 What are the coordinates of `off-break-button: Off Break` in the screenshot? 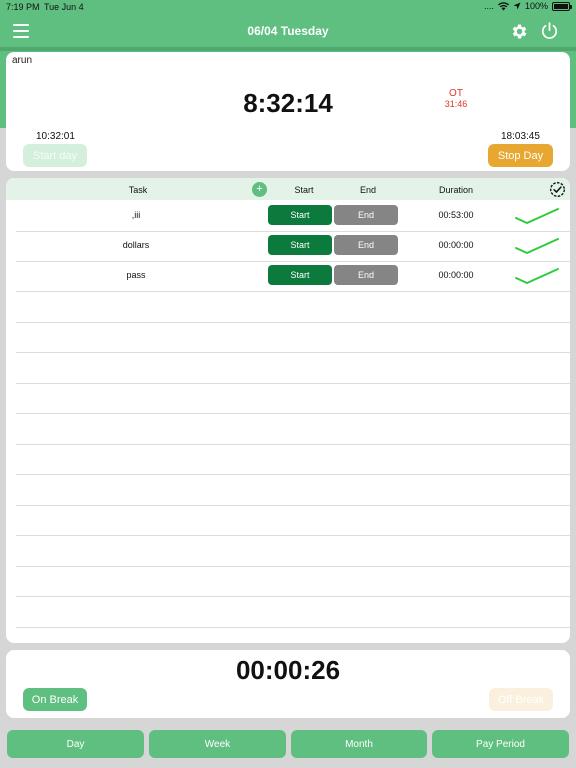 It's located at (521, 699).